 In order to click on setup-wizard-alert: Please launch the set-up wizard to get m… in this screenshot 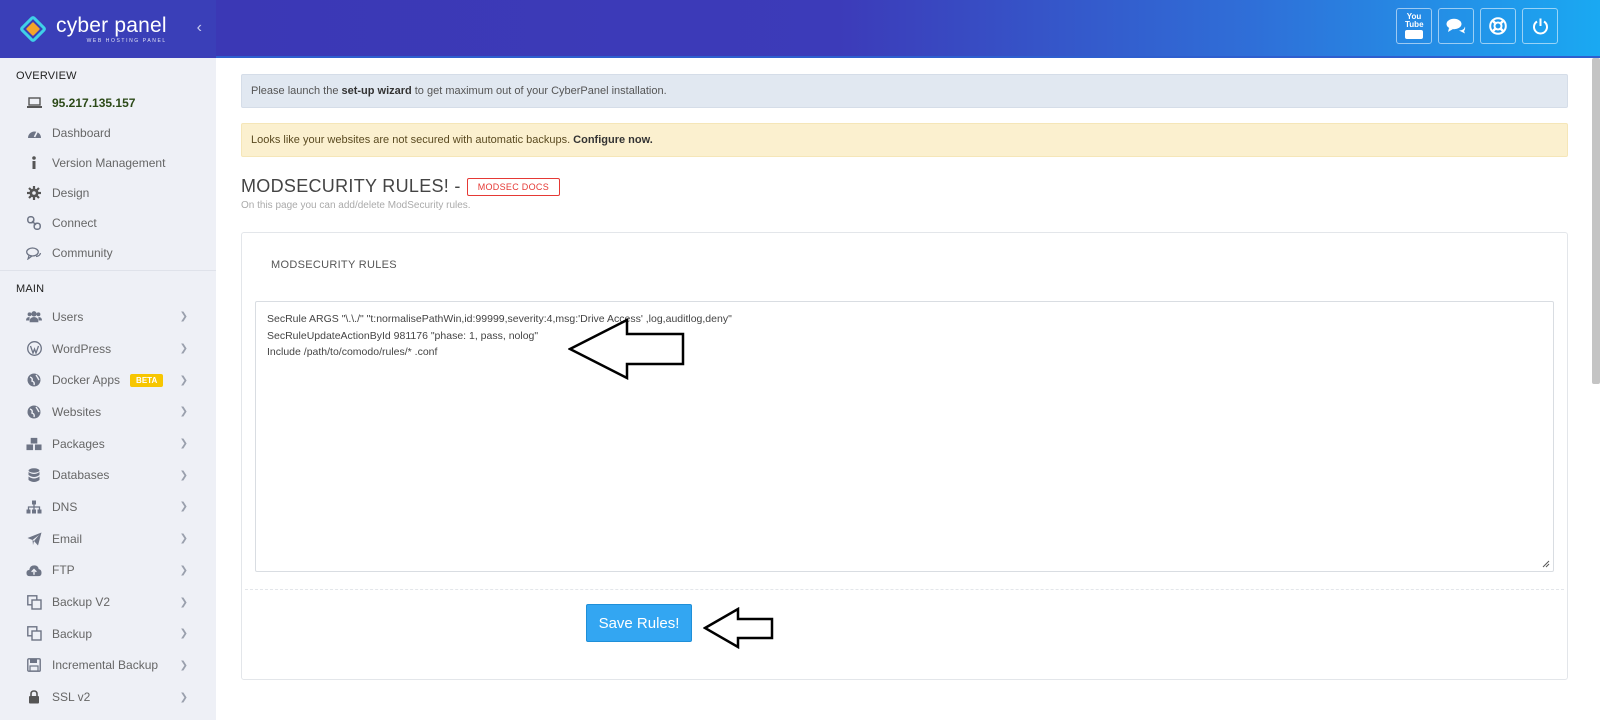, I will do `click(904, 91)`.